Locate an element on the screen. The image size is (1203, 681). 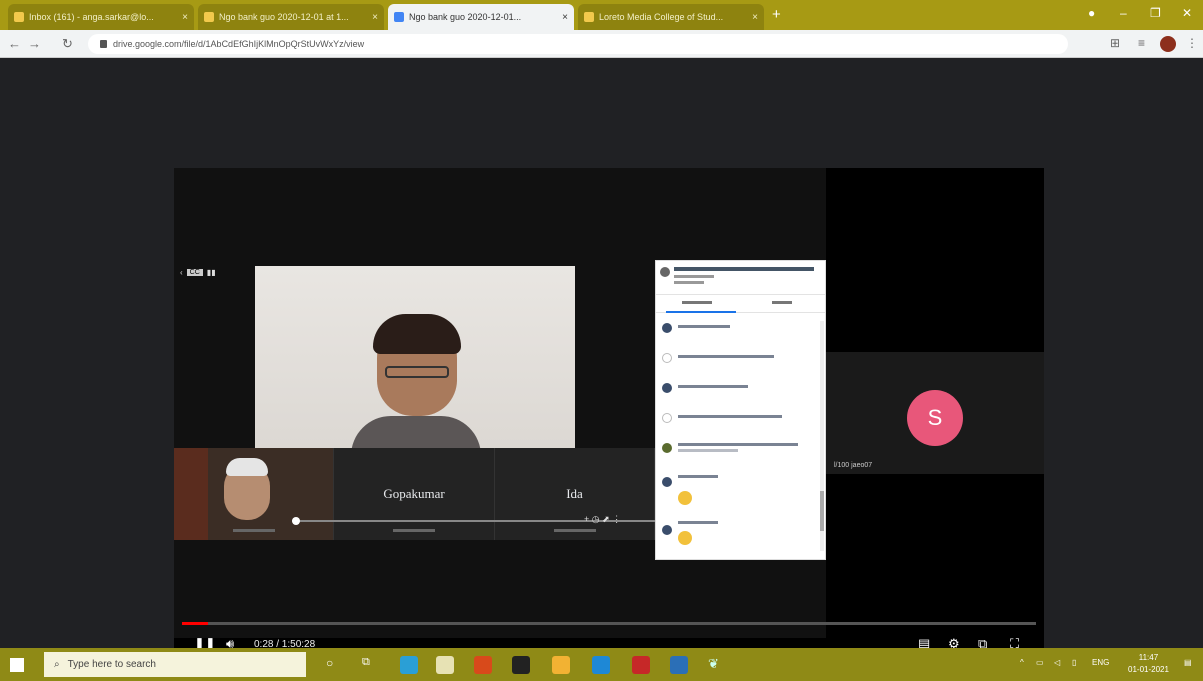
back-icon: ← is located at coordinates (14, 43).